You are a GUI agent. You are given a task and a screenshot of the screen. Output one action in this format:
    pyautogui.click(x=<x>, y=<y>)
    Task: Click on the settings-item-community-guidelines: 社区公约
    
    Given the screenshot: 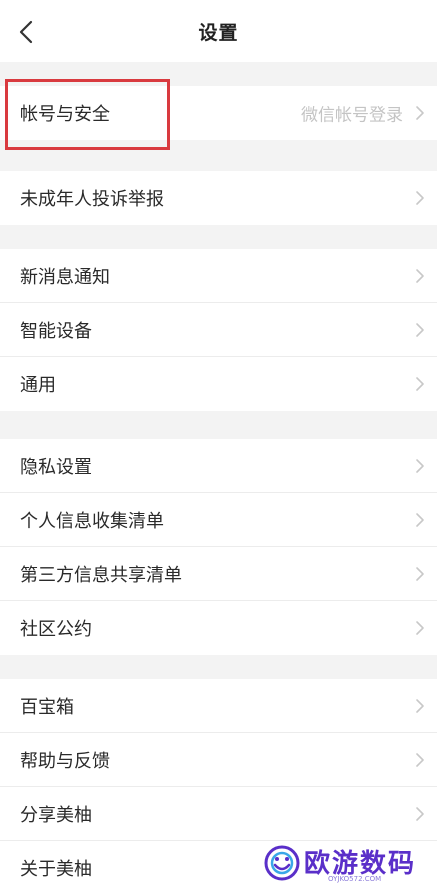 What is the action you would take?
    pyautogui.click(x=218, y=628)
    